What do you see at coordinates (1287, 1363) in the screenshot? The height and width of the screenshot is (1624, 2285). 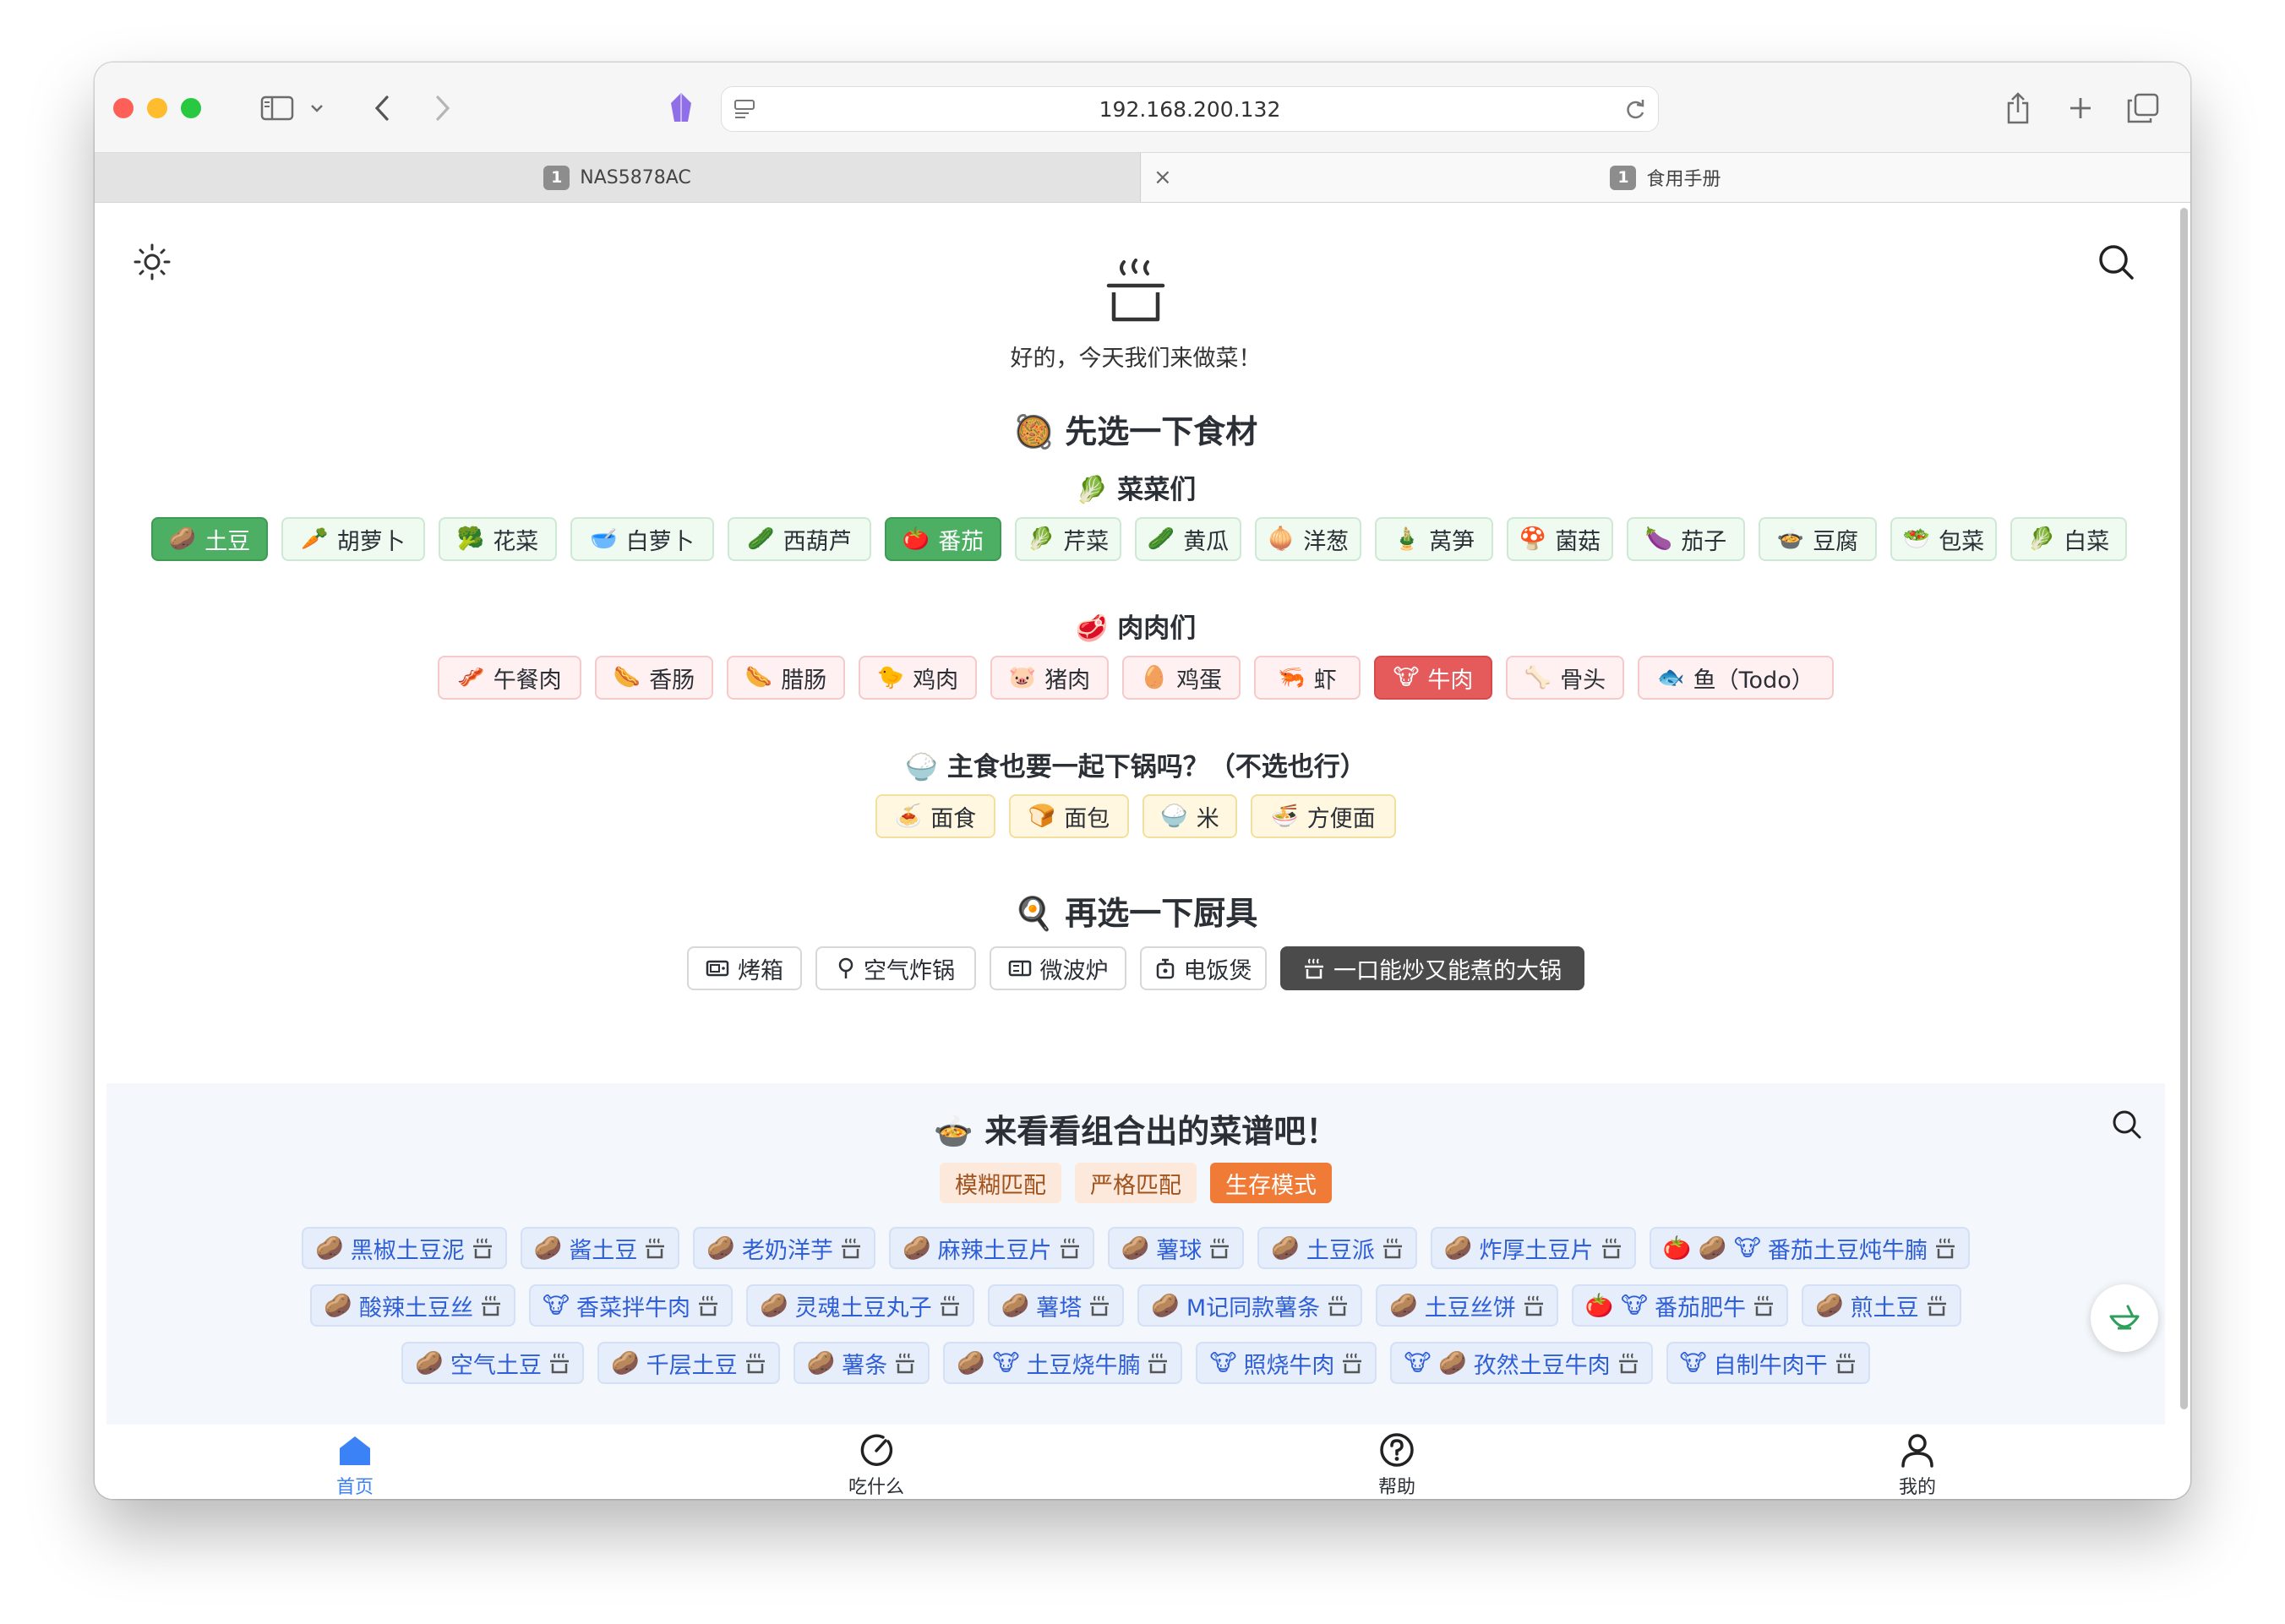 I see `recipe-chip: 🐮 照烧牛肉` at bounding box center [1287, 1363].